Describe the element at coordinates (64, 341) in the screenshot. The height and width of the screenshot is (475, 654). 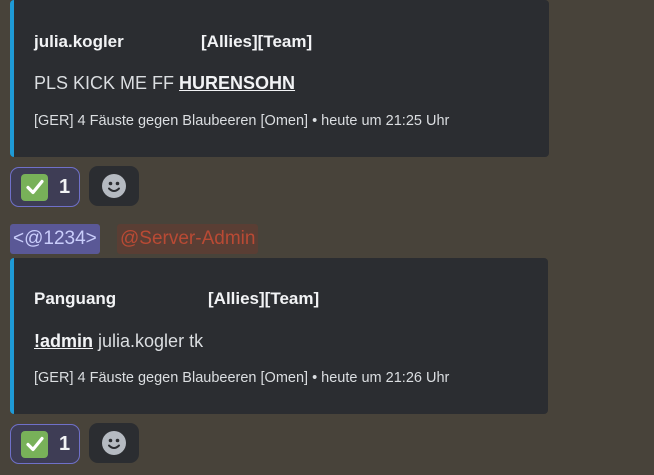
I see `description-bold: !admin` at that location.